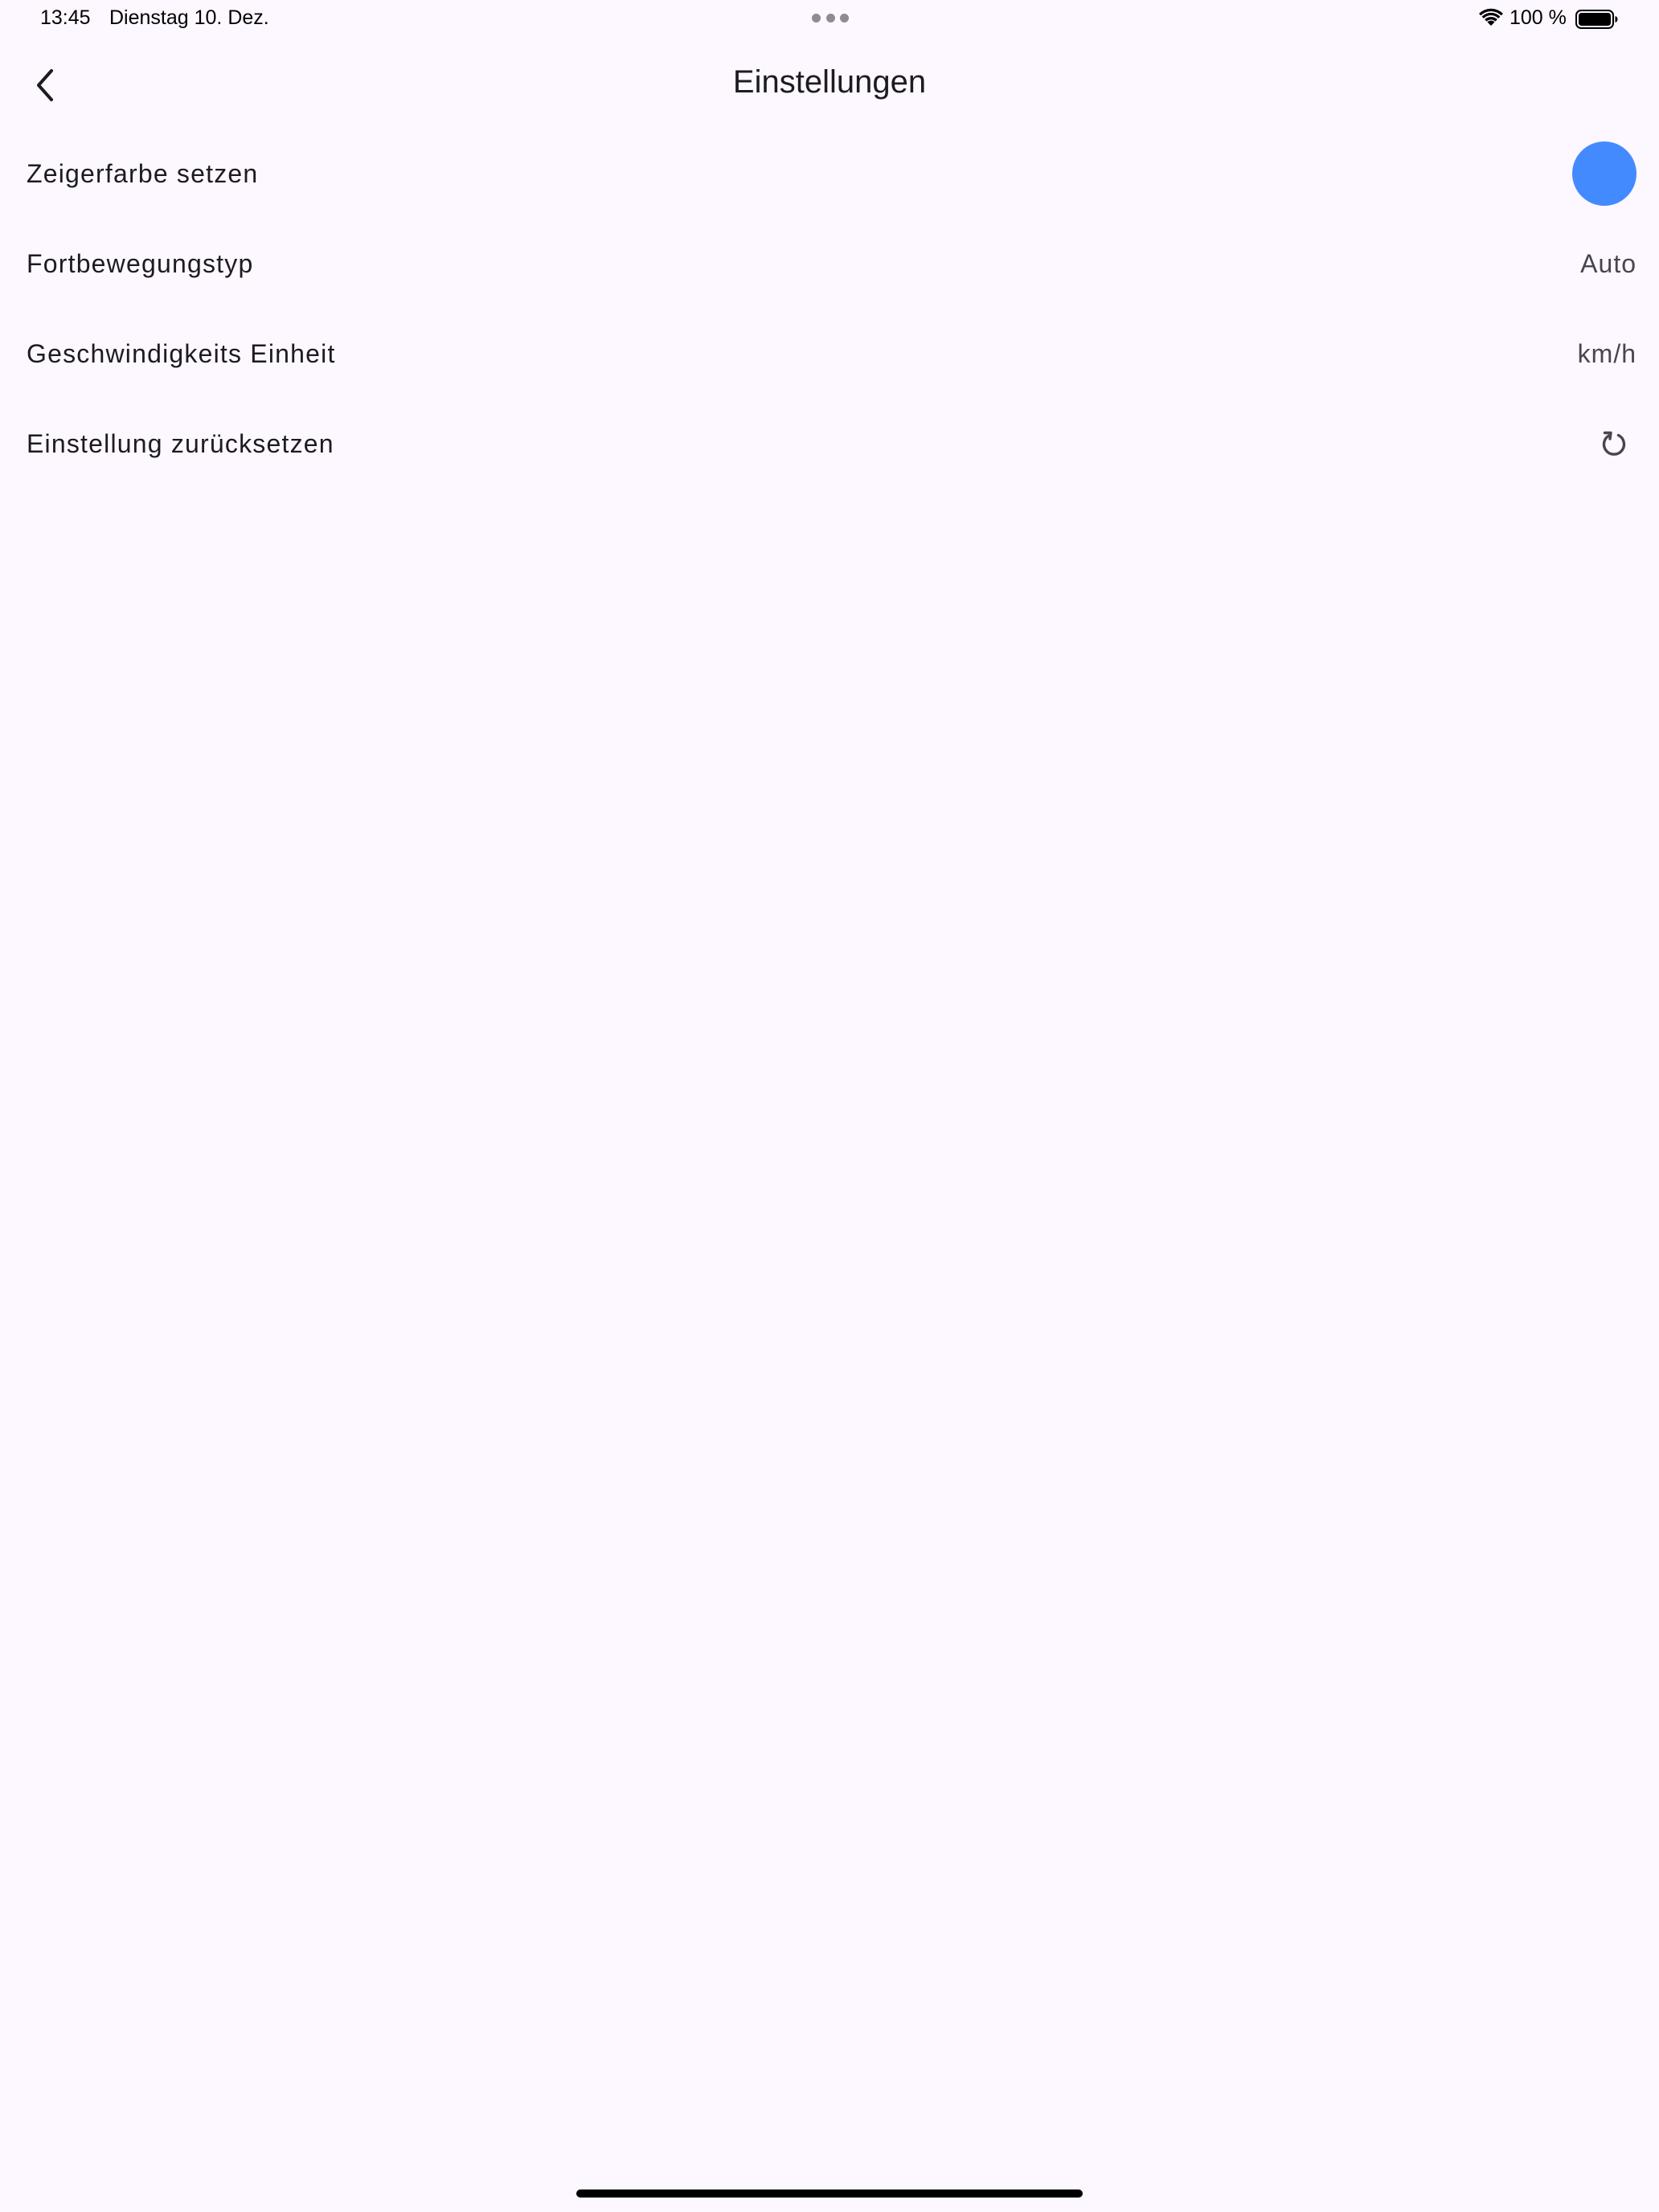  I want to click on home-indicator, so click(829, 2193).